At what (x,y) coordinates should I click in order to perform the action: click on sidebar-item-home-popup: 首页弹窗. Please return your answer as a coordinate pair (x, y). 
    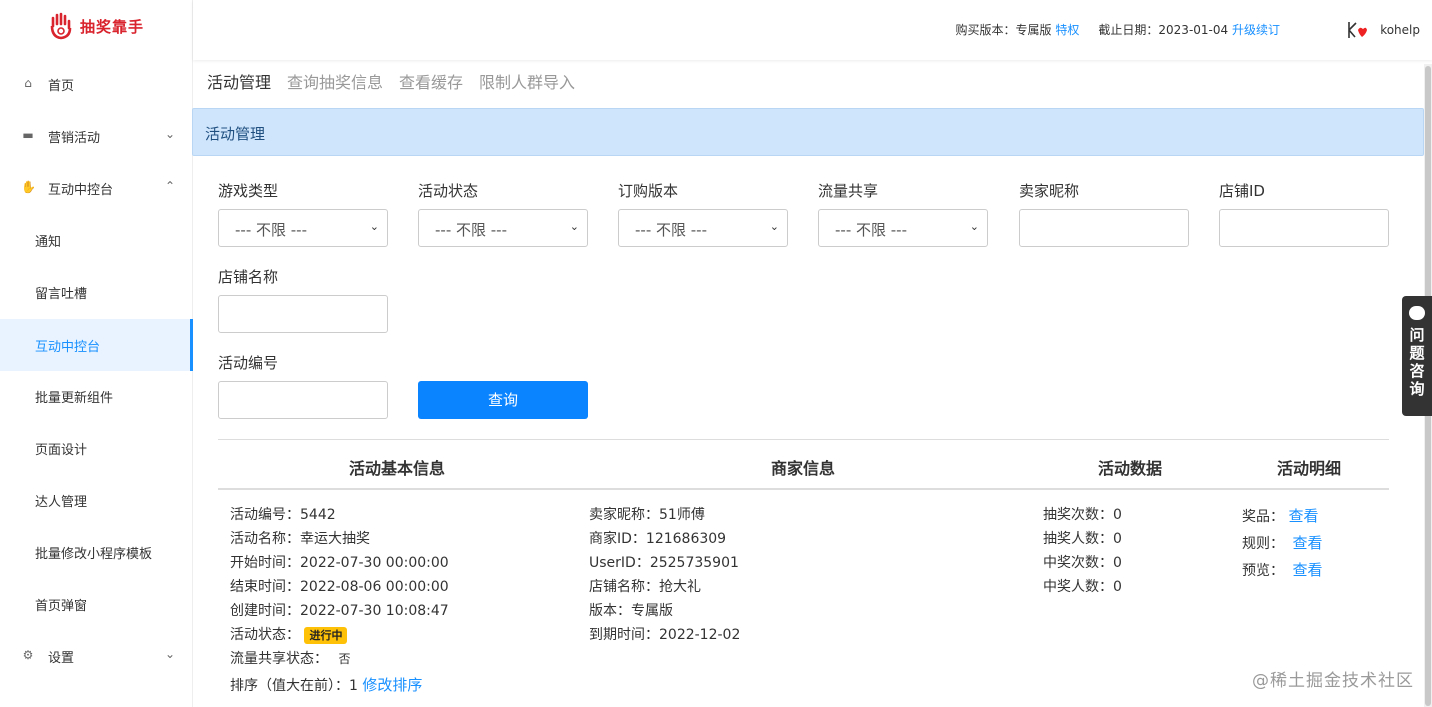
    Looking at the image, I should click on (96, 604).